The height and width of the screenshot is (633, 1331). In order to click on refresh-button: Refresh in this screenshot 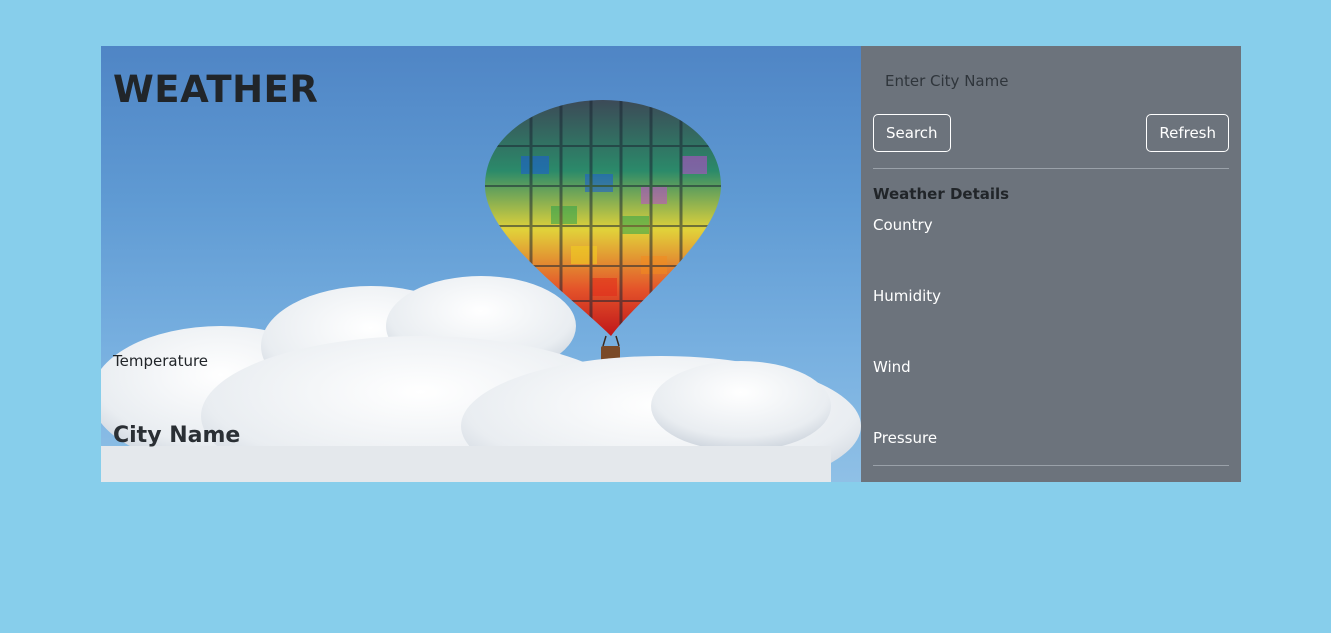, I will do `click(1187, 133)`.